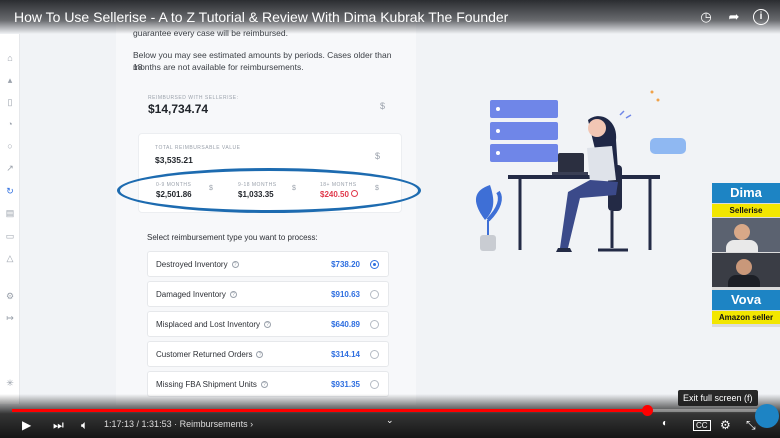  Describe the element at coordinates (746, 193) in the screenshot. I see `host-name: Dima` at that location.